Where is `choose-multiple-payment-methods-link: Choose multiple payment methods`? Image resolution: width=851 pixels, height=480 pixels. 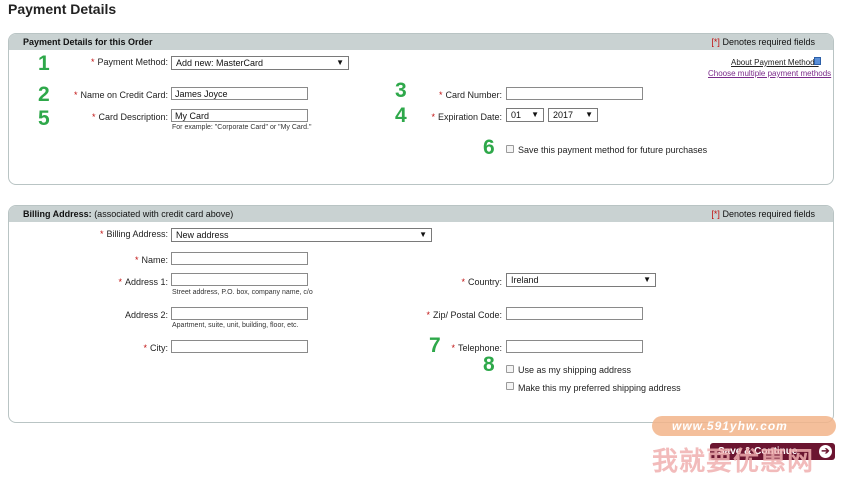 choose-multiple-payment-methods-link: Choose multiple payment methods is located at coordinates (769, 73).